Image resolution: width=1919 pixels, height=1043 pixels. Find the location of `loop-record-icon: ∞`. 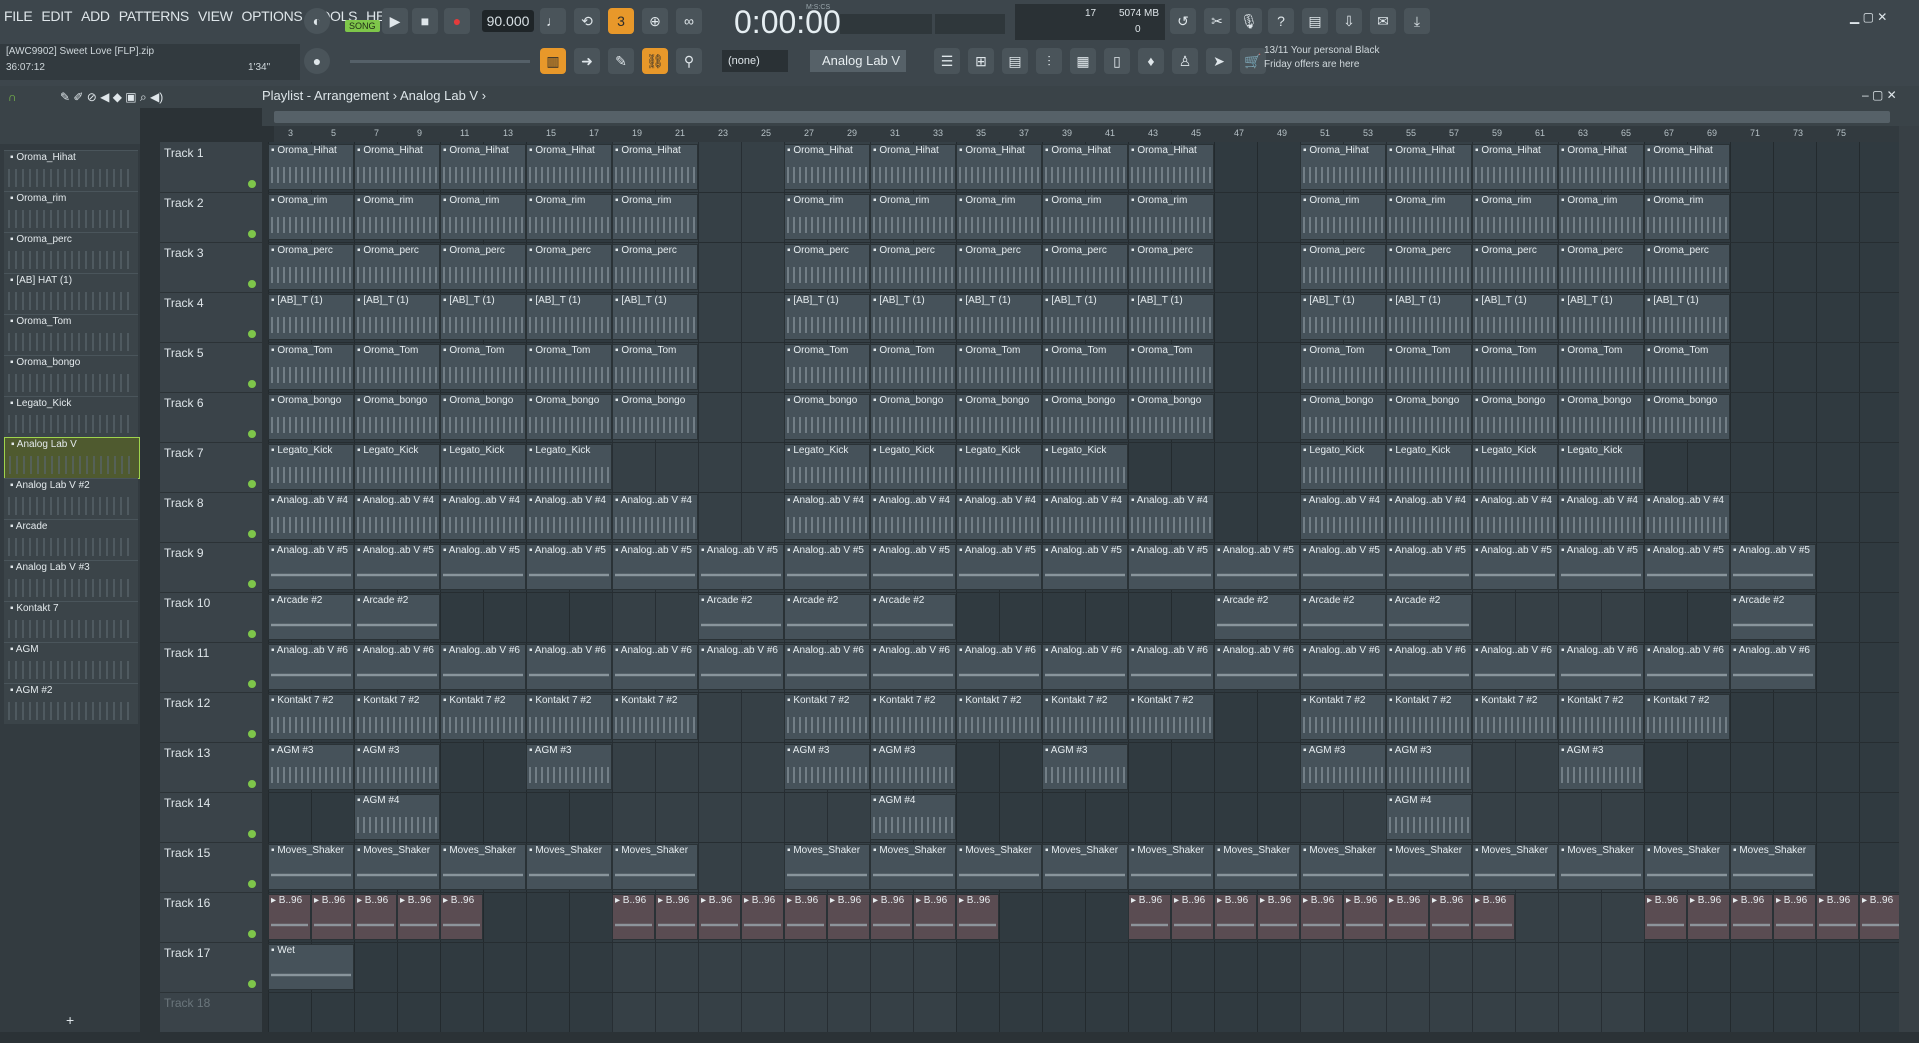

loop-record-icon: ∞ is located at coordinates (689, 21).